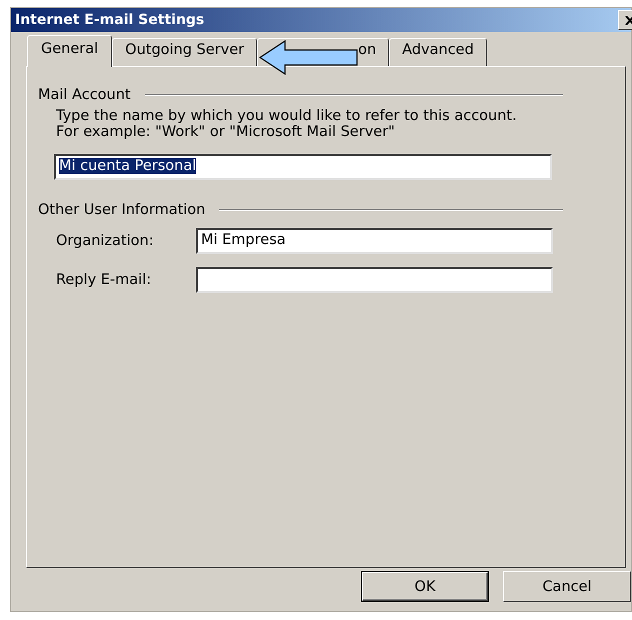  What do you see at coordinates (374, 241) in the screenshot?
I see `input-field: Mi Empresa` at bounding box center [374, 241].